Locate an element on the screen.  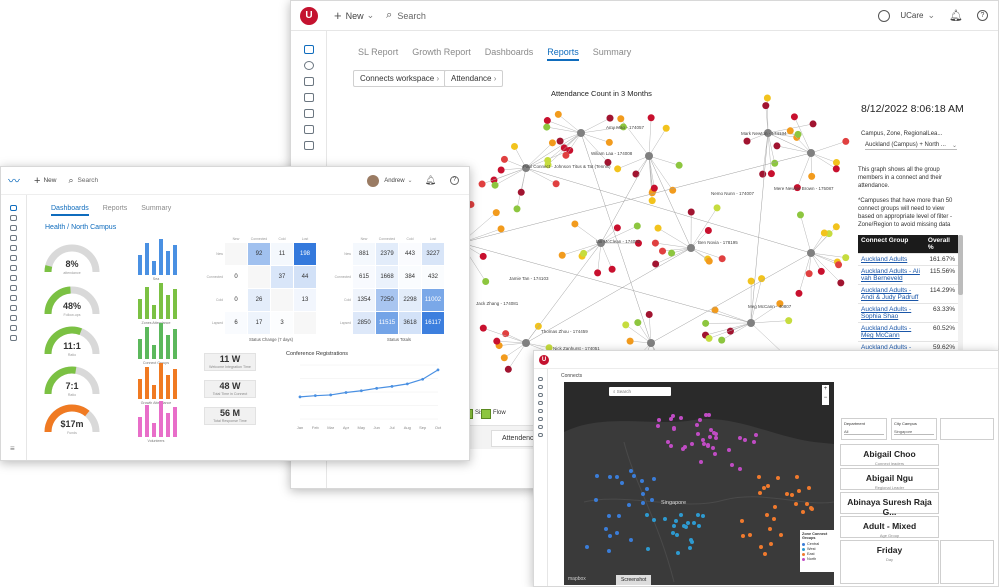
new-plus-icon: + is located at coordinates (338, 15).